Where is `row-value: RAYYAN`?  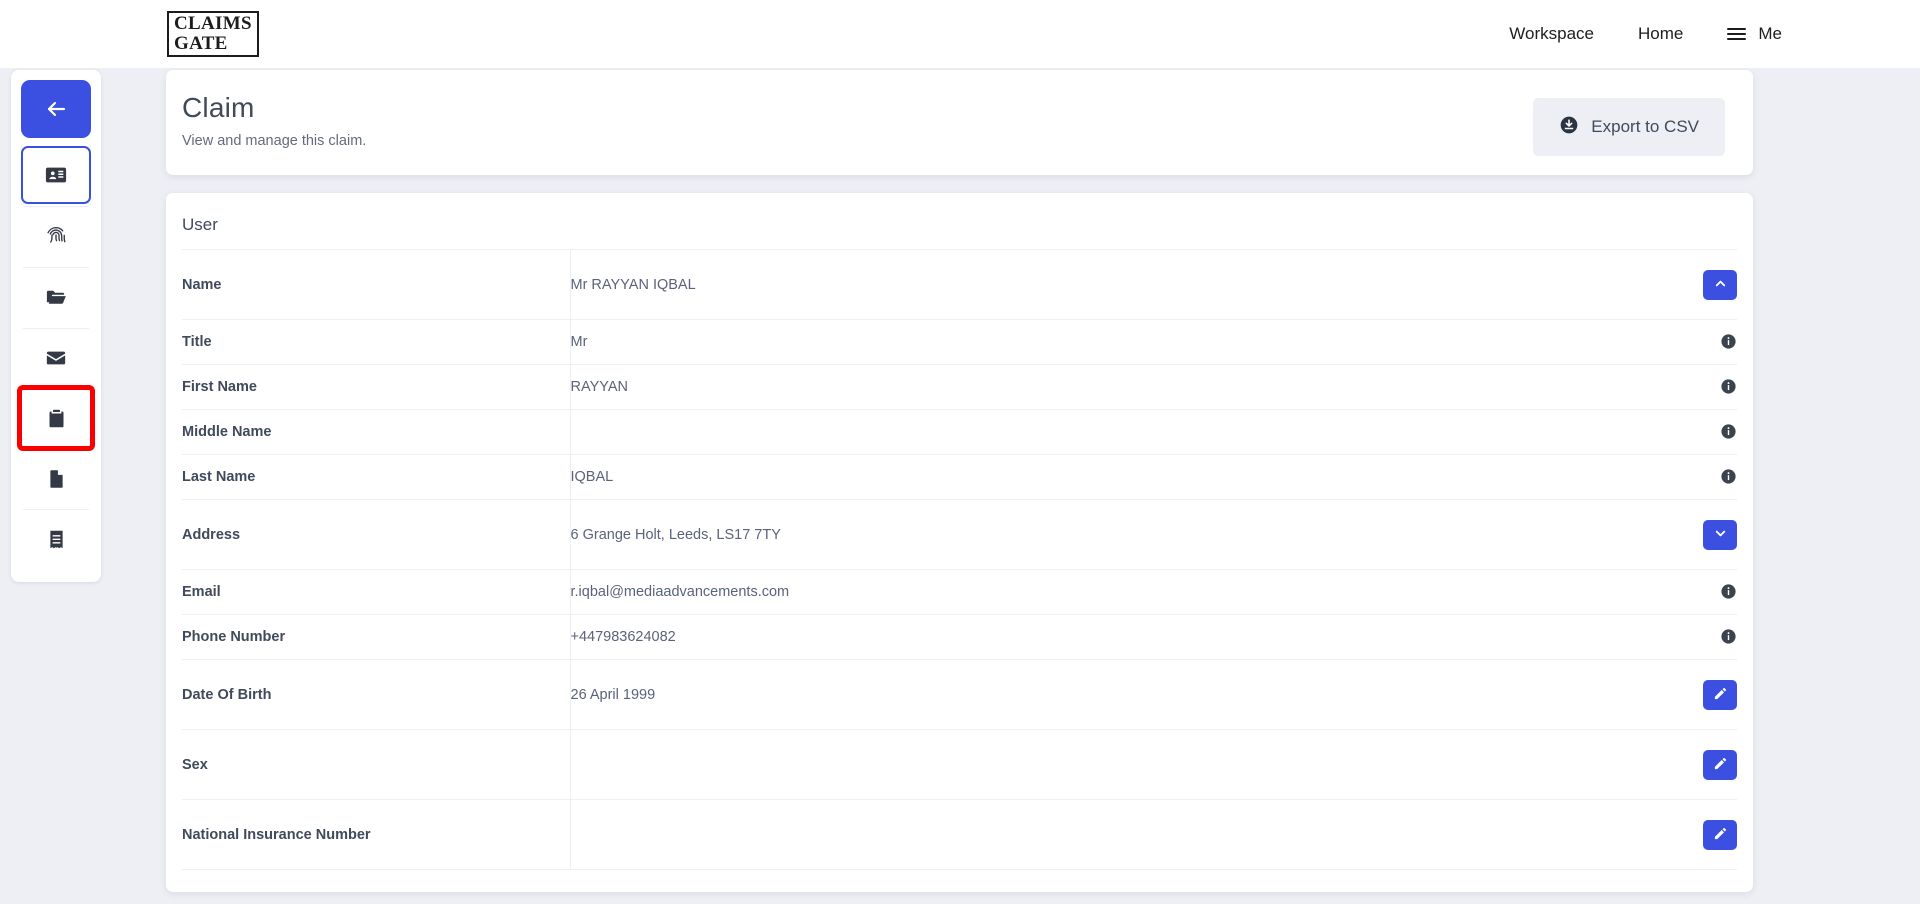 row-value: RAYYAN is located at coordinates (599, 387).